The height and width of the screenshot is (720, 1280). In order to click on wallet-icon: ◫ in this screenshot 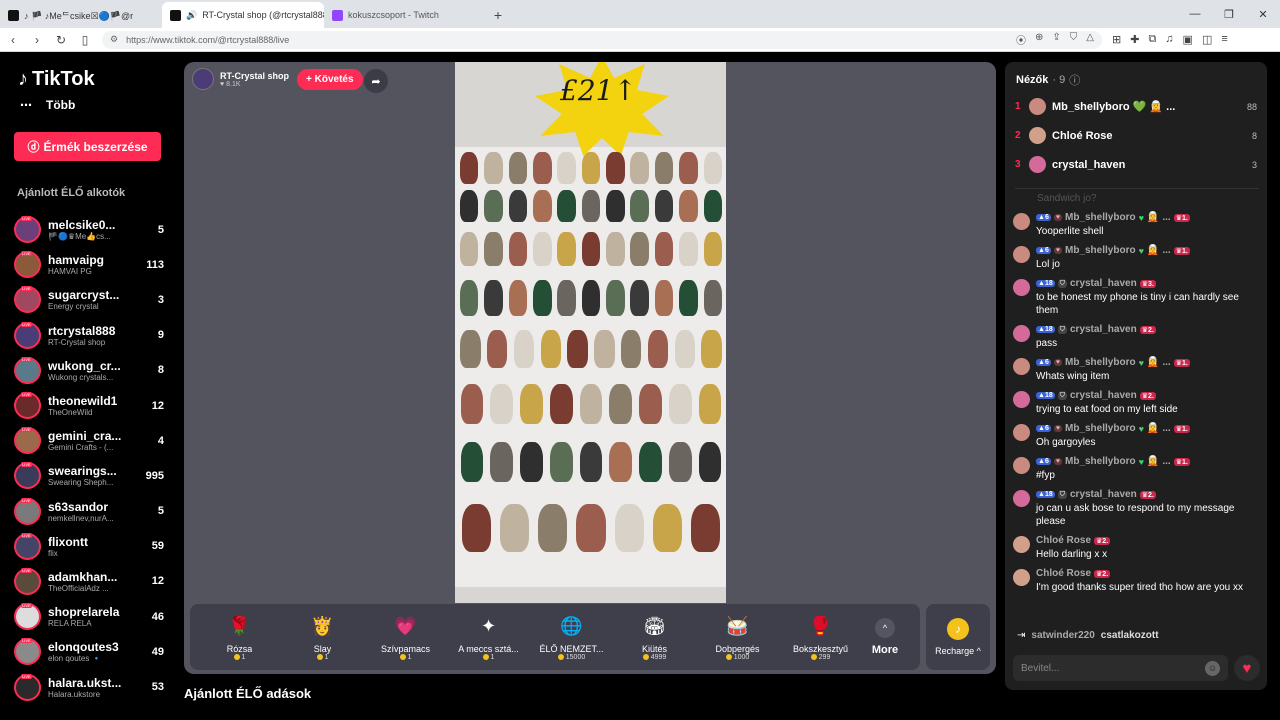, I will do `click(1207, 39)`.